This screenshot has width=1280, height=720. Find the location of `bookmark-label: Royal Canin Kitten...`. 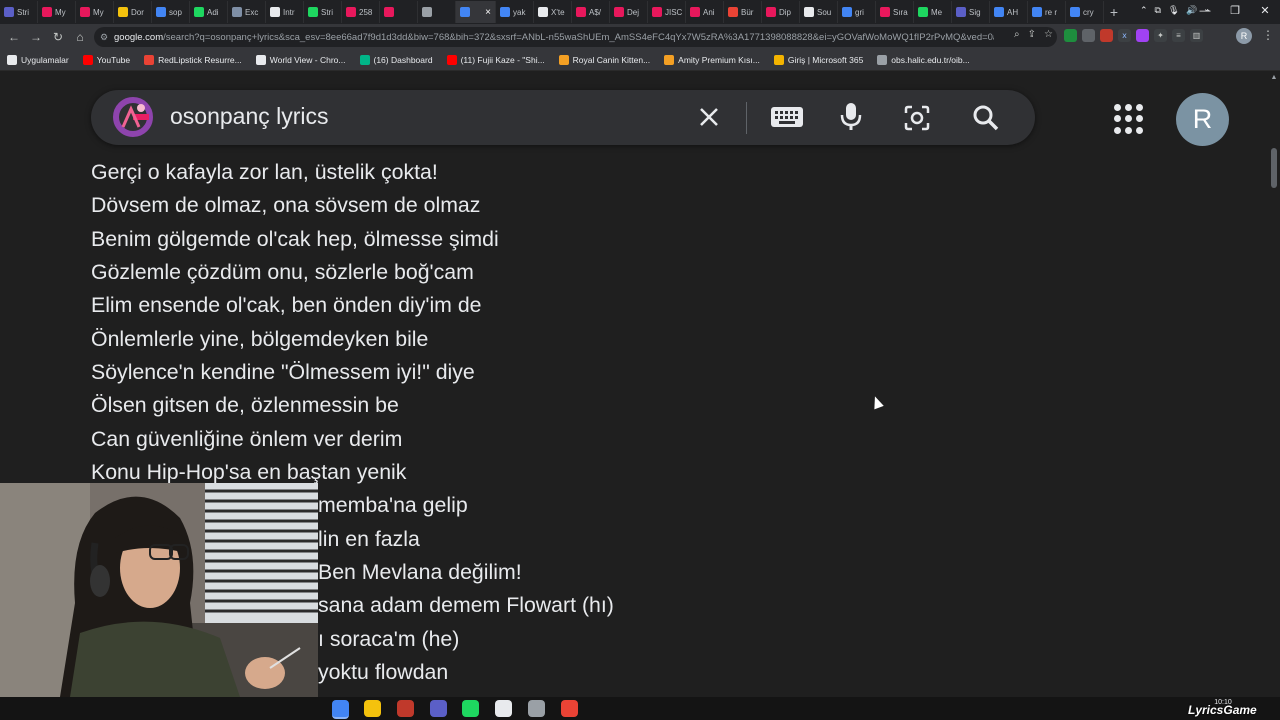

bookmark-label: Royal Canin Kitten... is located at coordinates (611, 60).